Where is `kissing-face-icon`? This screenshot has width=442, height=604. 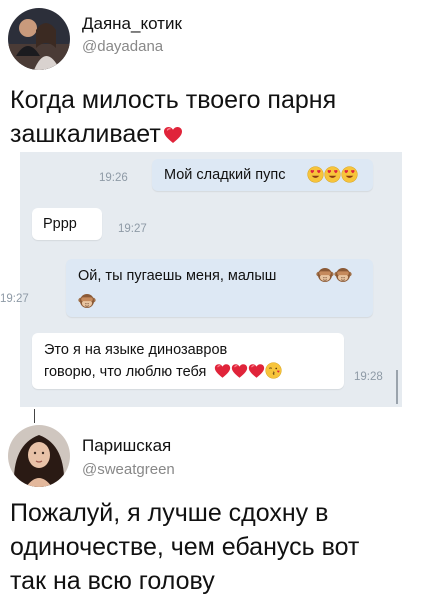 kissing-face-icon is located at coordinates (273, 370).